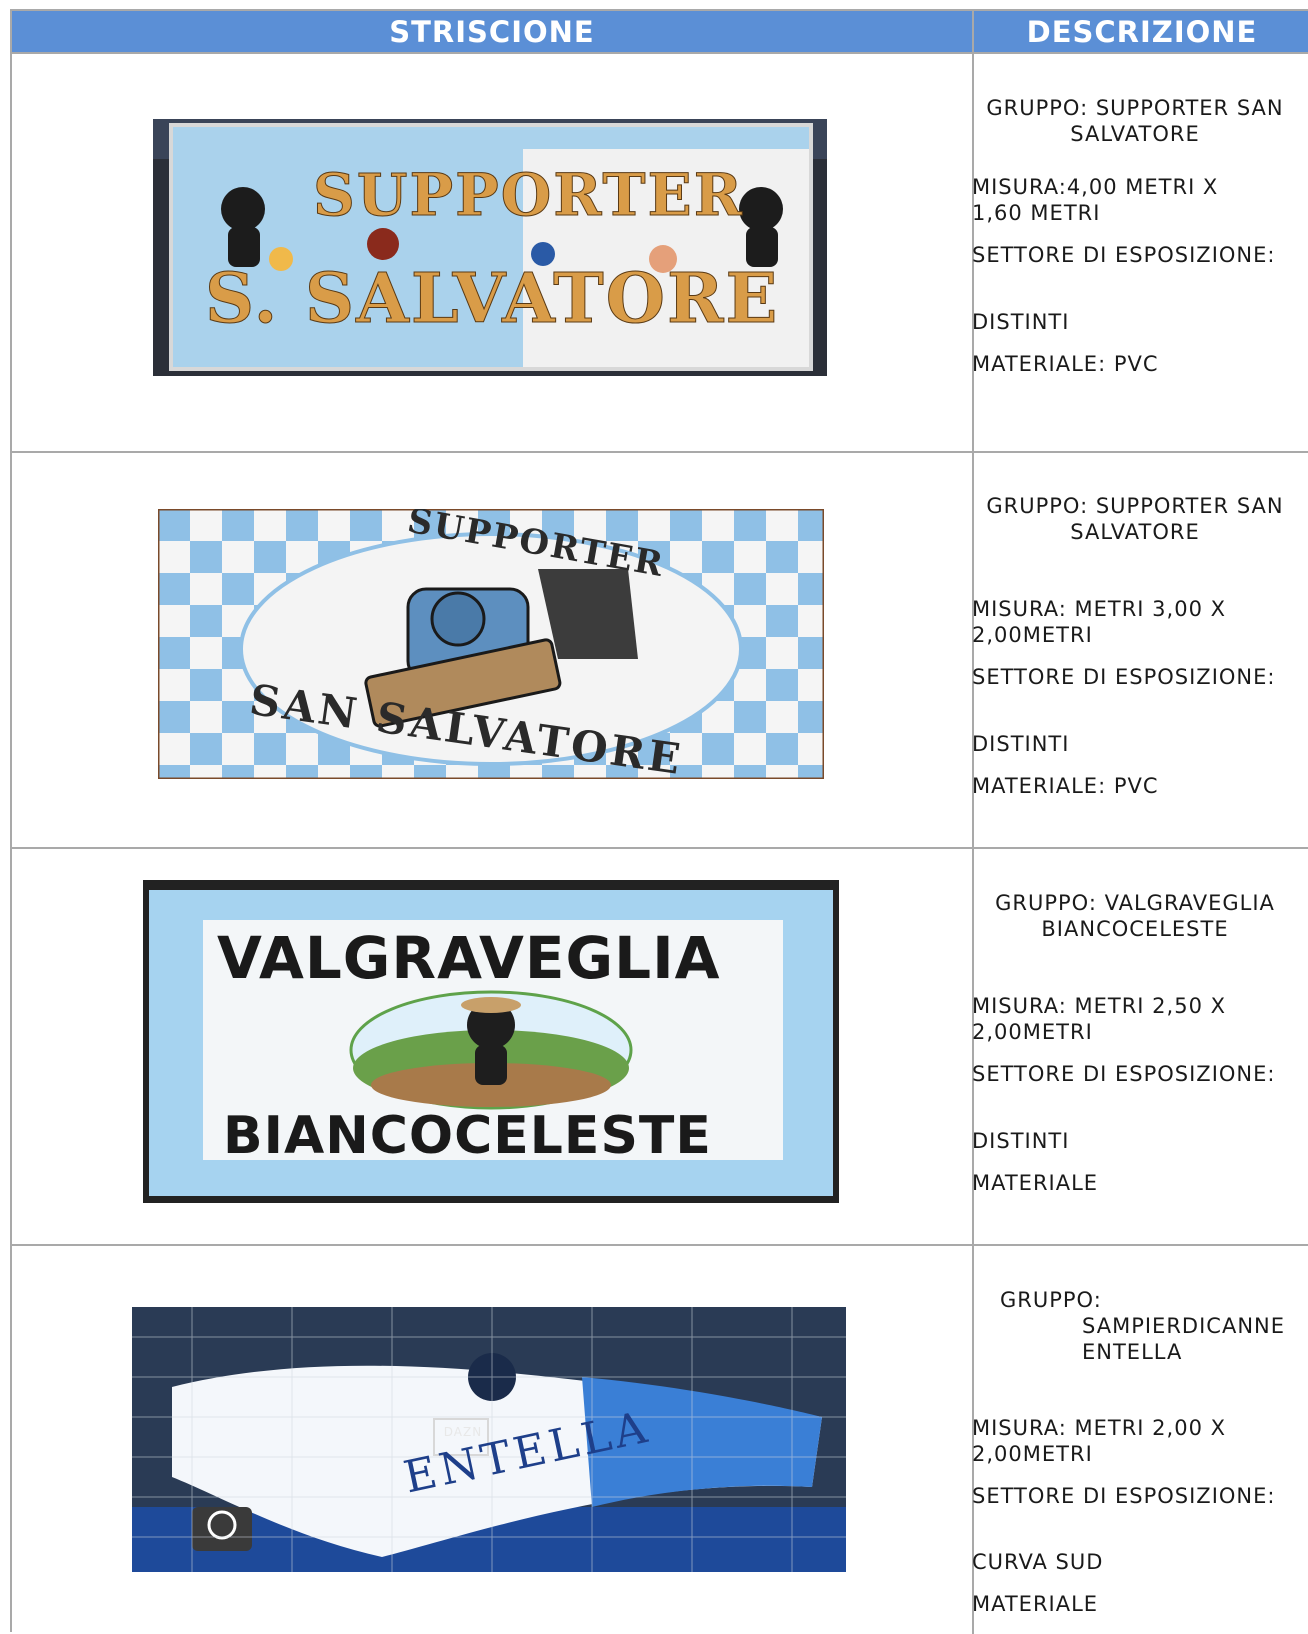  I want to click on misura-line-2: 1,60 METRI, so click(1036, 213).